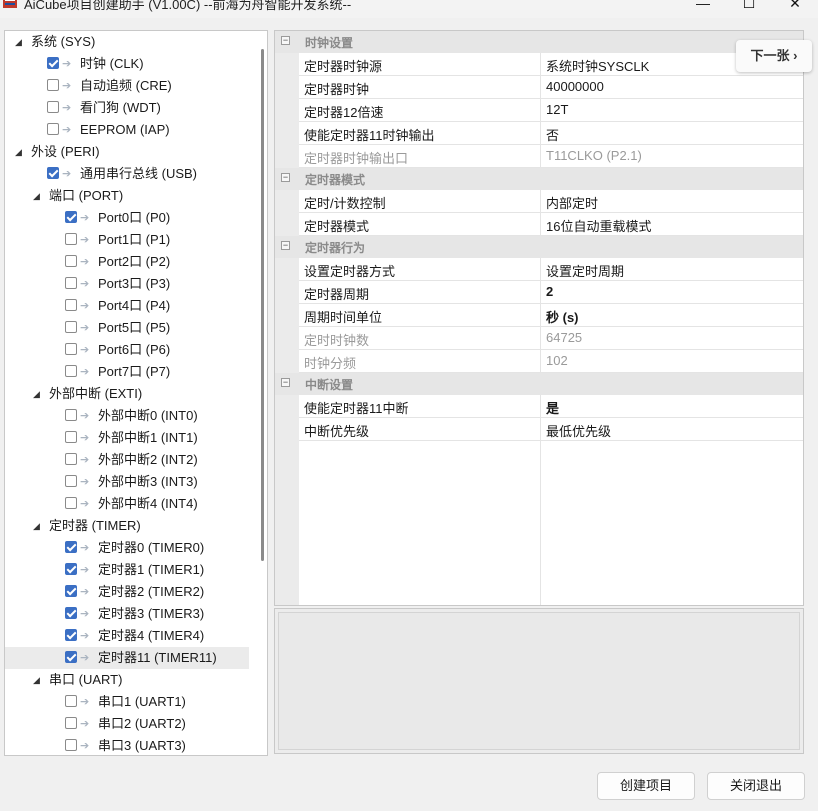  Describe the element at coordinates (598, 225) in the screenshot. I see `property-value: 16位自动重载模式` at that location.